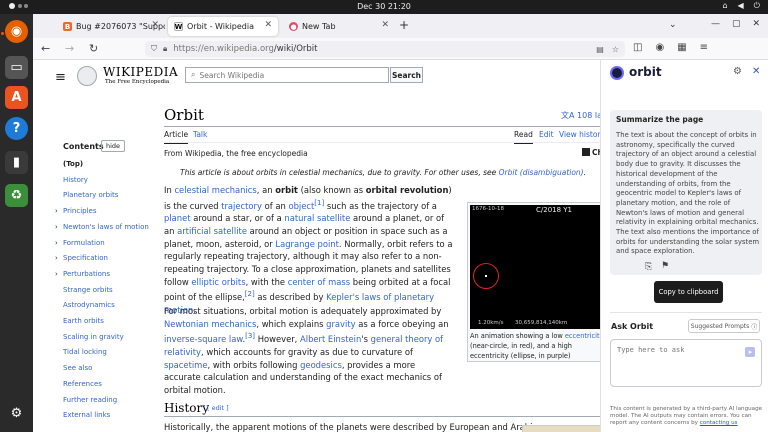  What do you see at coordinates (637, 47) in the screenshot?
I see `pocket-icon: ◫` at bounding box center [637, 47].